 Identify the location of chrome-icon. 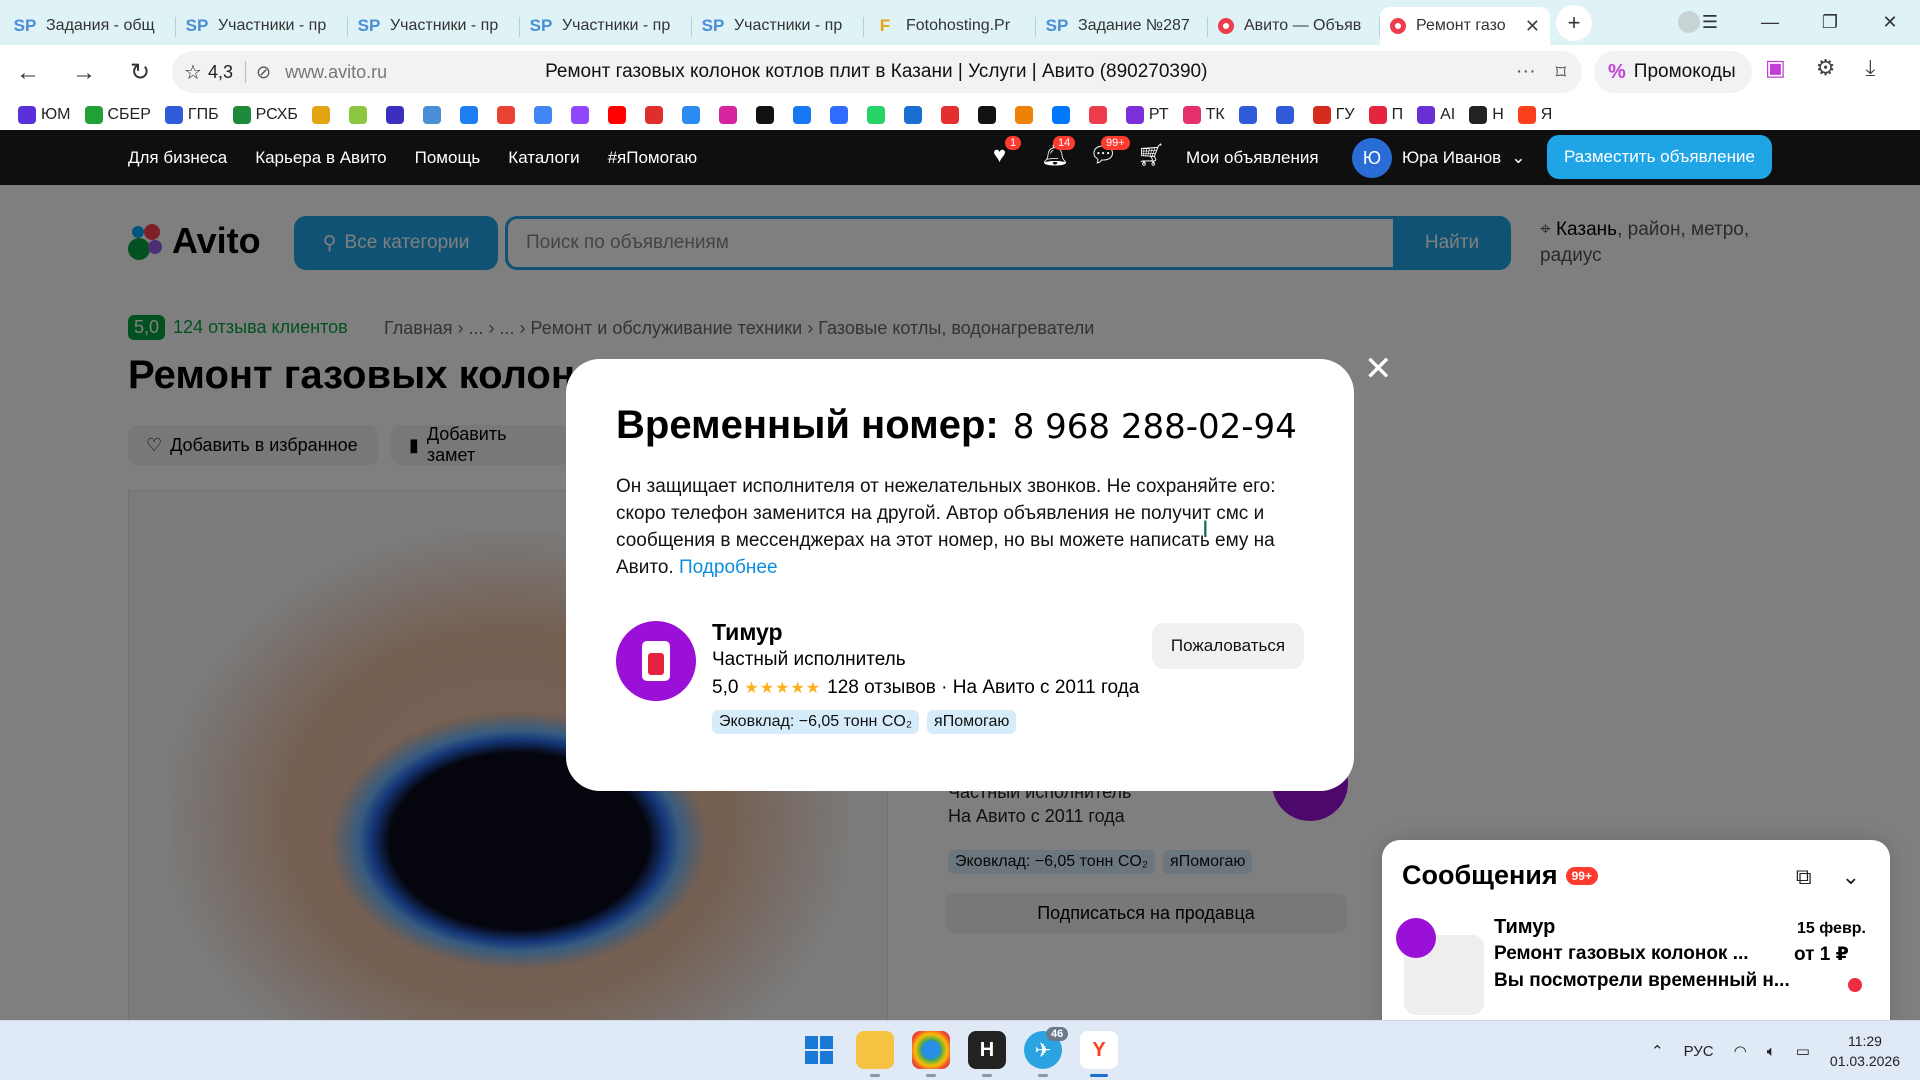
(931, 1054).